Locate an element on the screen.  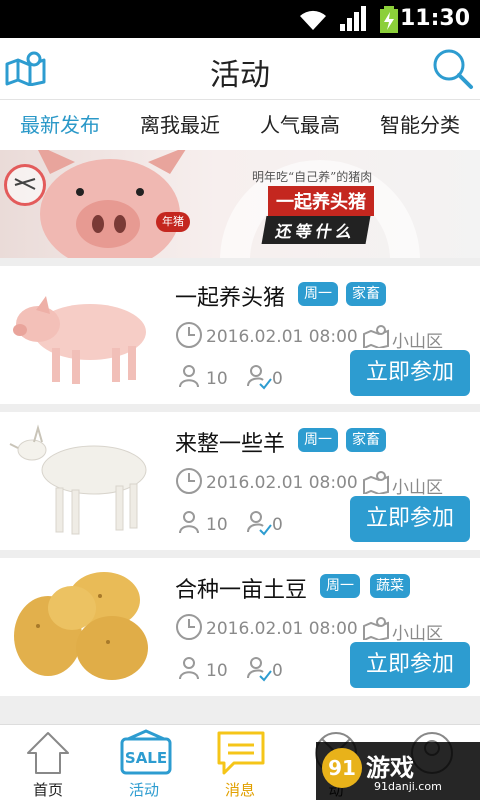
filter-tabs: 最新发布 离我最近 人气最高 智能分类 is located at coordinates (240, 125).